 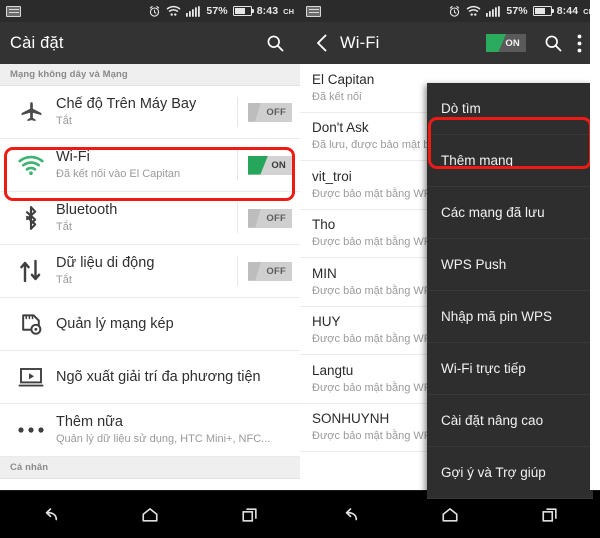 I want to click on menu-item-label: Cài đặt nâng cao, so click(x=492, y=420).